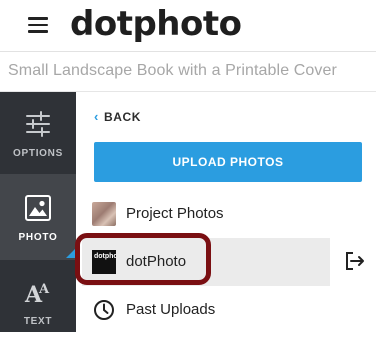 This screenshot has width=376, height=342. I want to click on source-label: Past Uploads, so click(171, 309).